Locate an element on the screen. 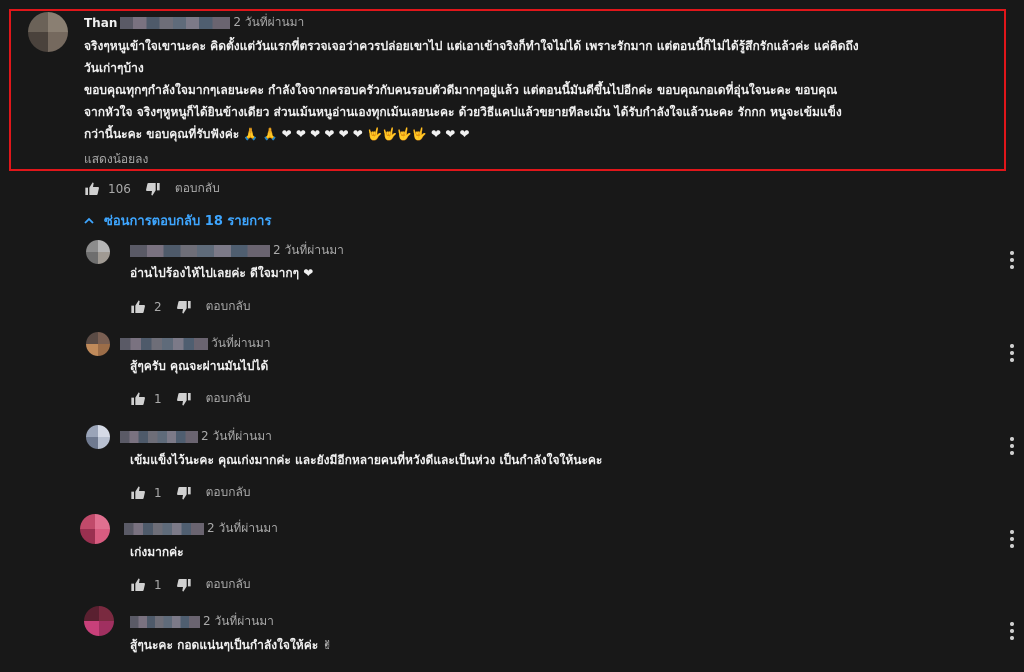 The height and width of the screenshot is (672, 1024). hide-replies-toggle: ซ่อนการตอบกลับ 18 รายการ is located at coordinates (177, 220).